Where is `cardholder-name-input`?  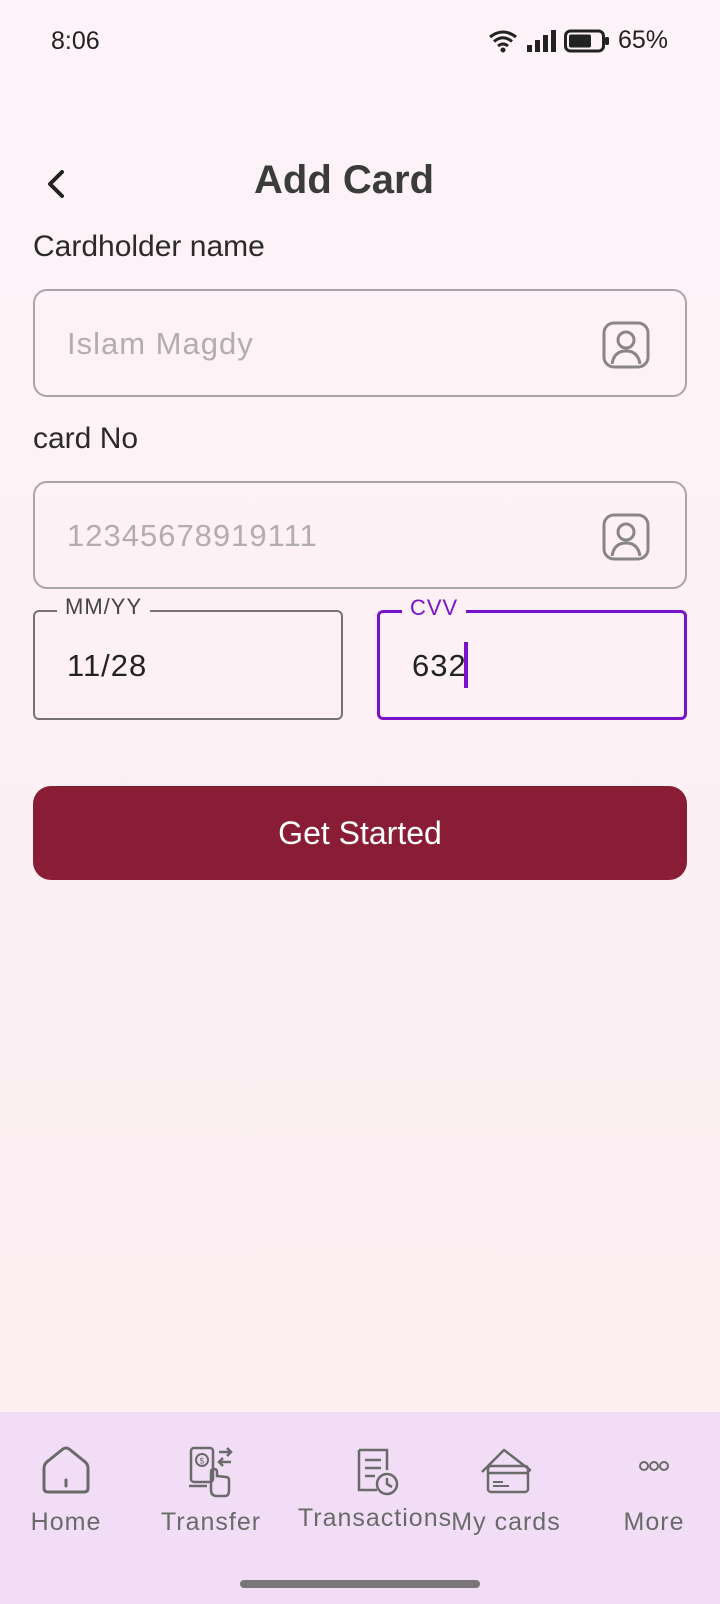 cardholder-name-input is located at coordinates (337, 344).